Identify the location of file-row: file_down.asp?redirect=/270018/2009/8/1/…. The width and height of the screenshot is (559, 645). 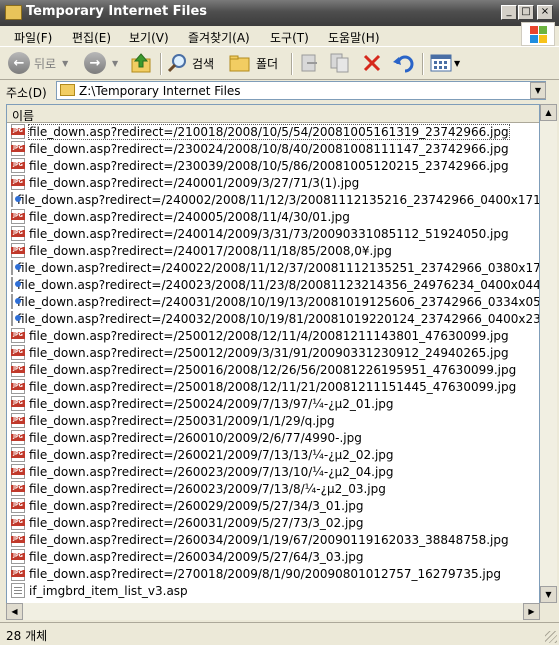
(273, 573).